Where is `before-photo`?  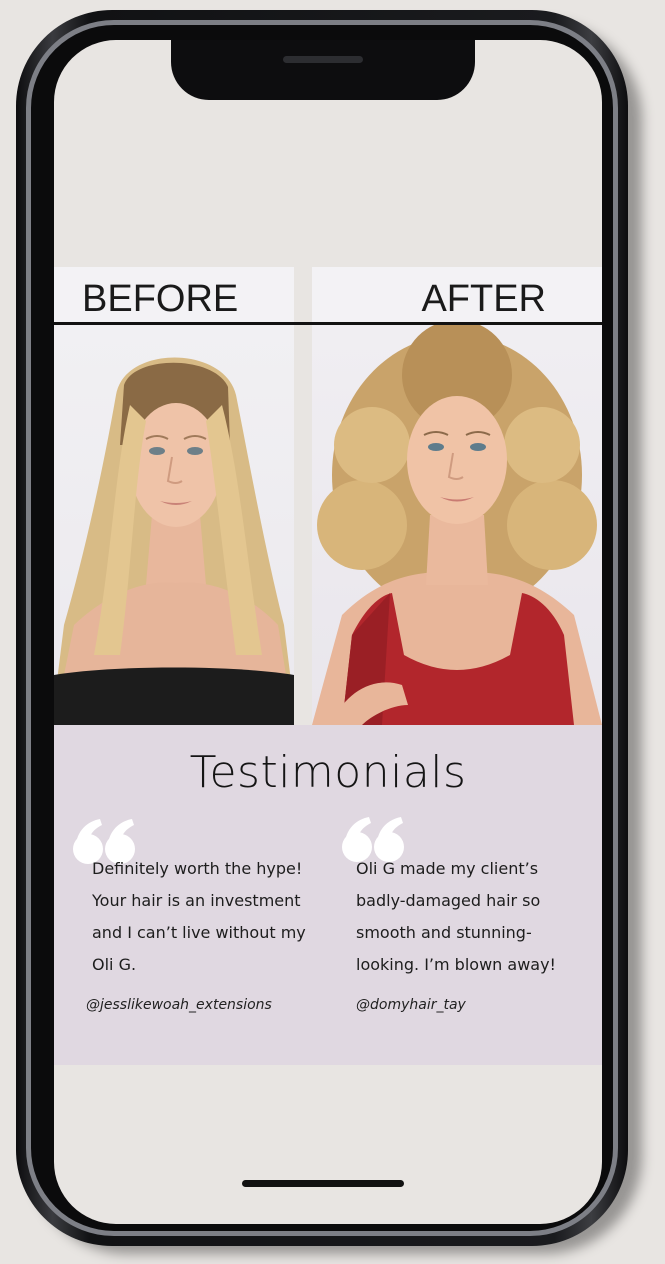 before-photo is located at coordinates (174, 525).